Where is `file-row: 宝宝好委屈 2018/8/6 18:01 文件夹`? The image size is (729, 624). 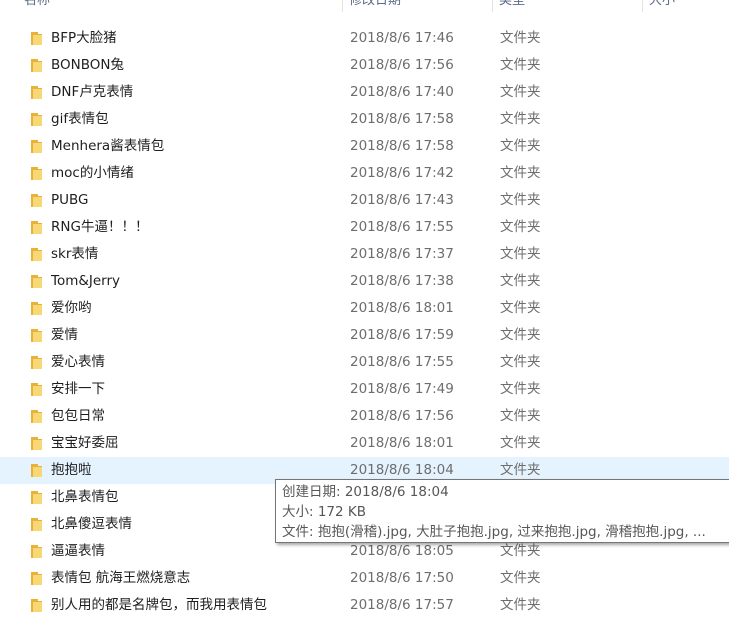 file-row: 宝宝好委屈 2018/8/6 18:01 文件夹 is located at coordinates (364, 443).